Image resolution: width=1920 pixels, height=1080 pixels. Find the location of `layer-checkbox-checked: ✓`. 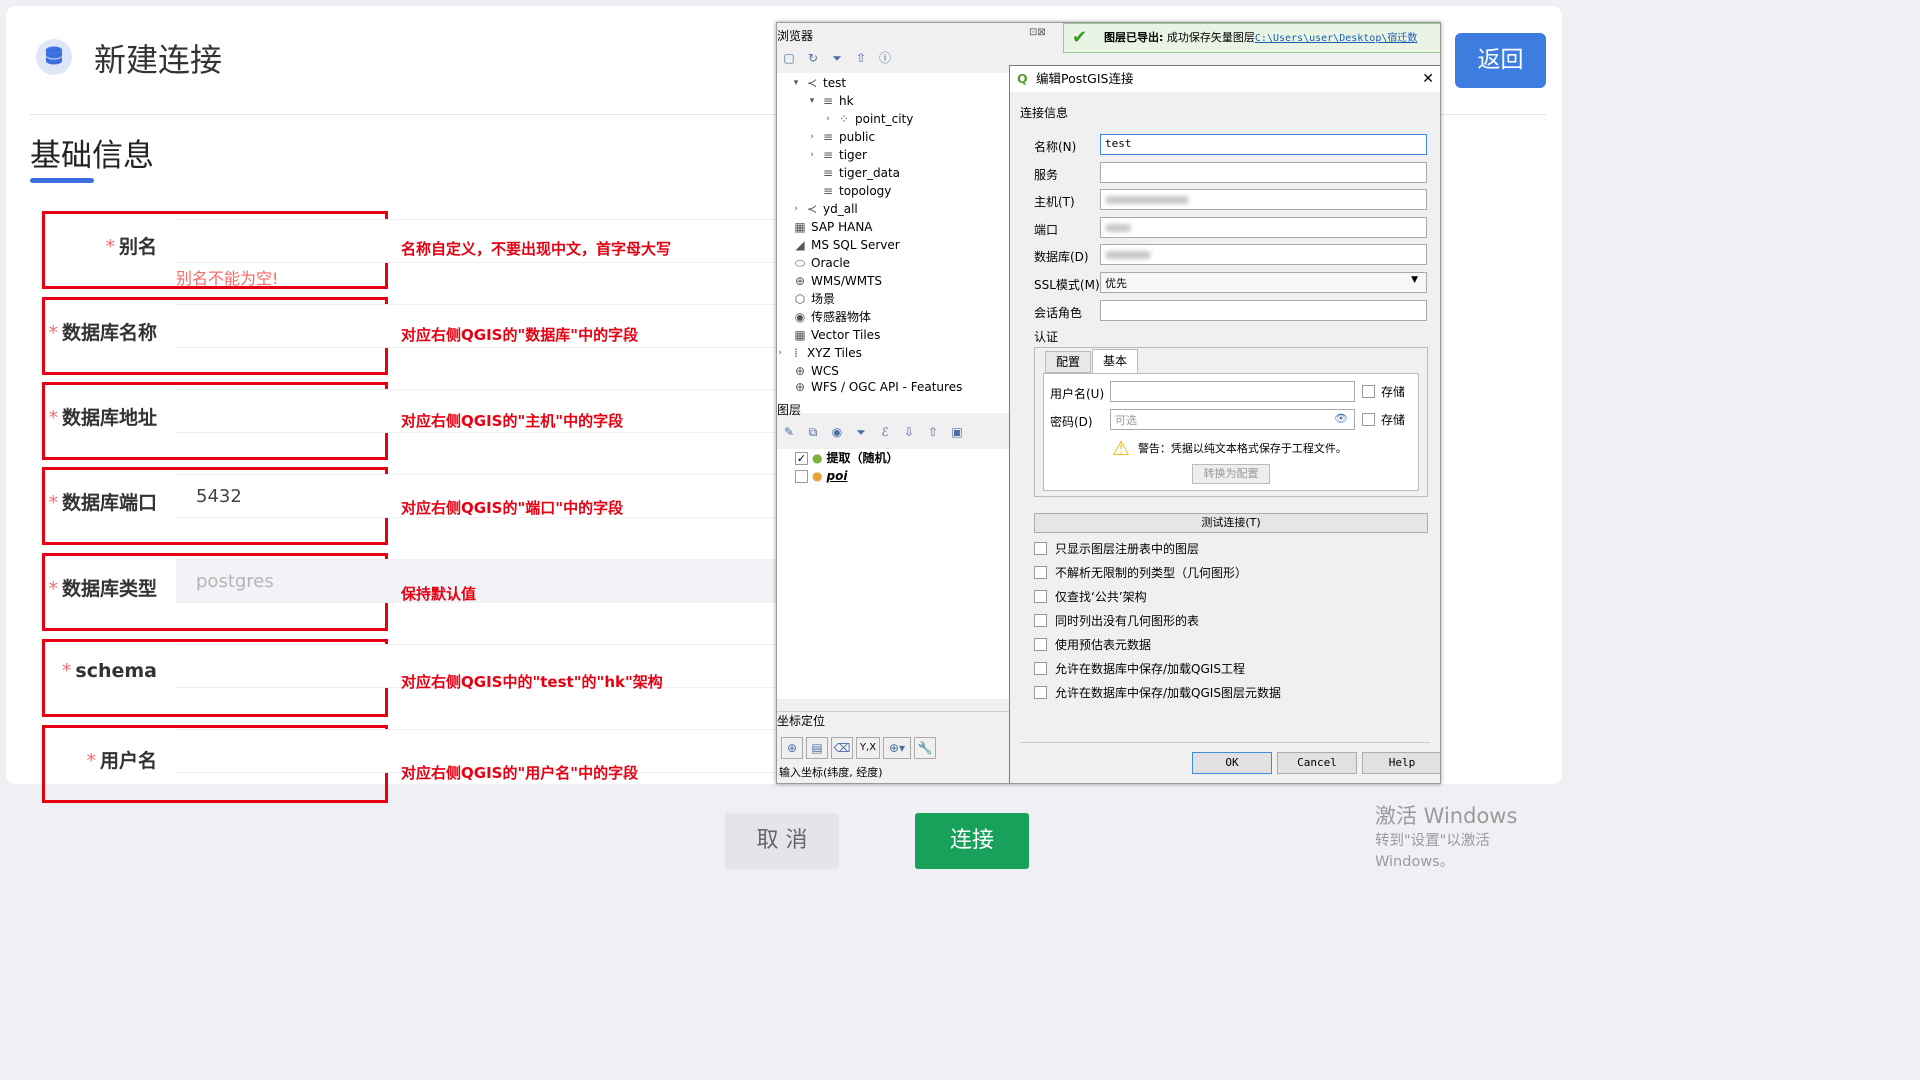

layer-checkbox-checked: ✓ is located at coordinates (801, 458).